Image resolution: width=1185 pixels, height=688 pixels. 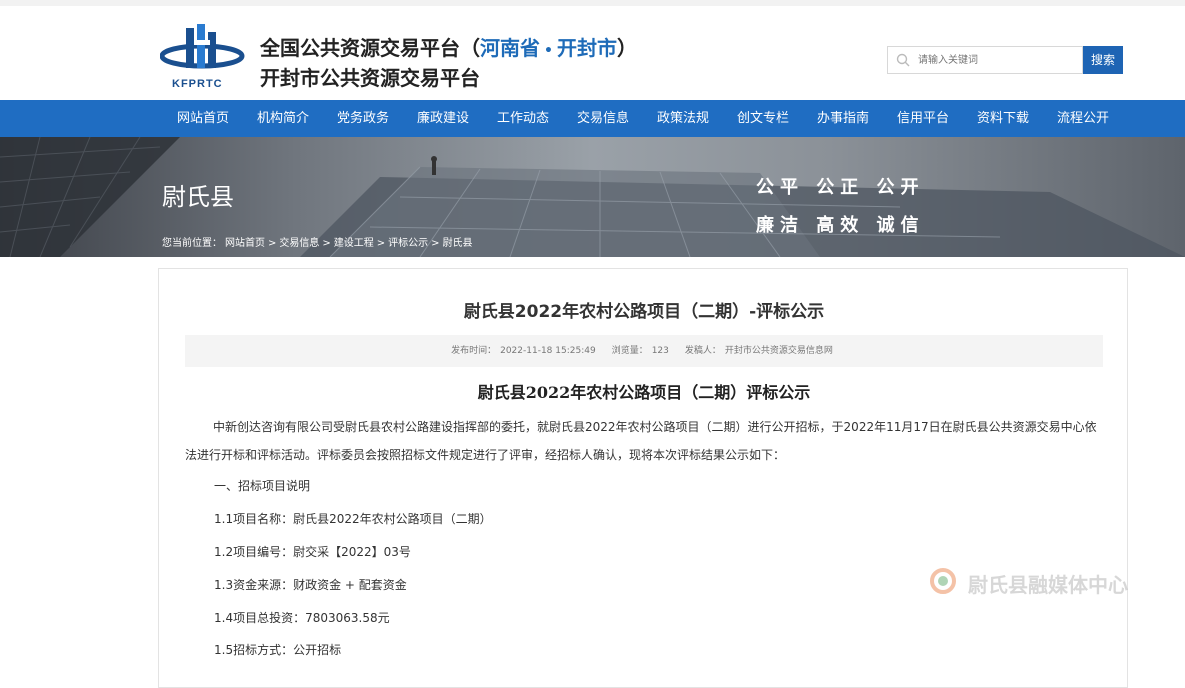 I want to click on nav-item-party: 党务政务, so click(x=363, y=118).